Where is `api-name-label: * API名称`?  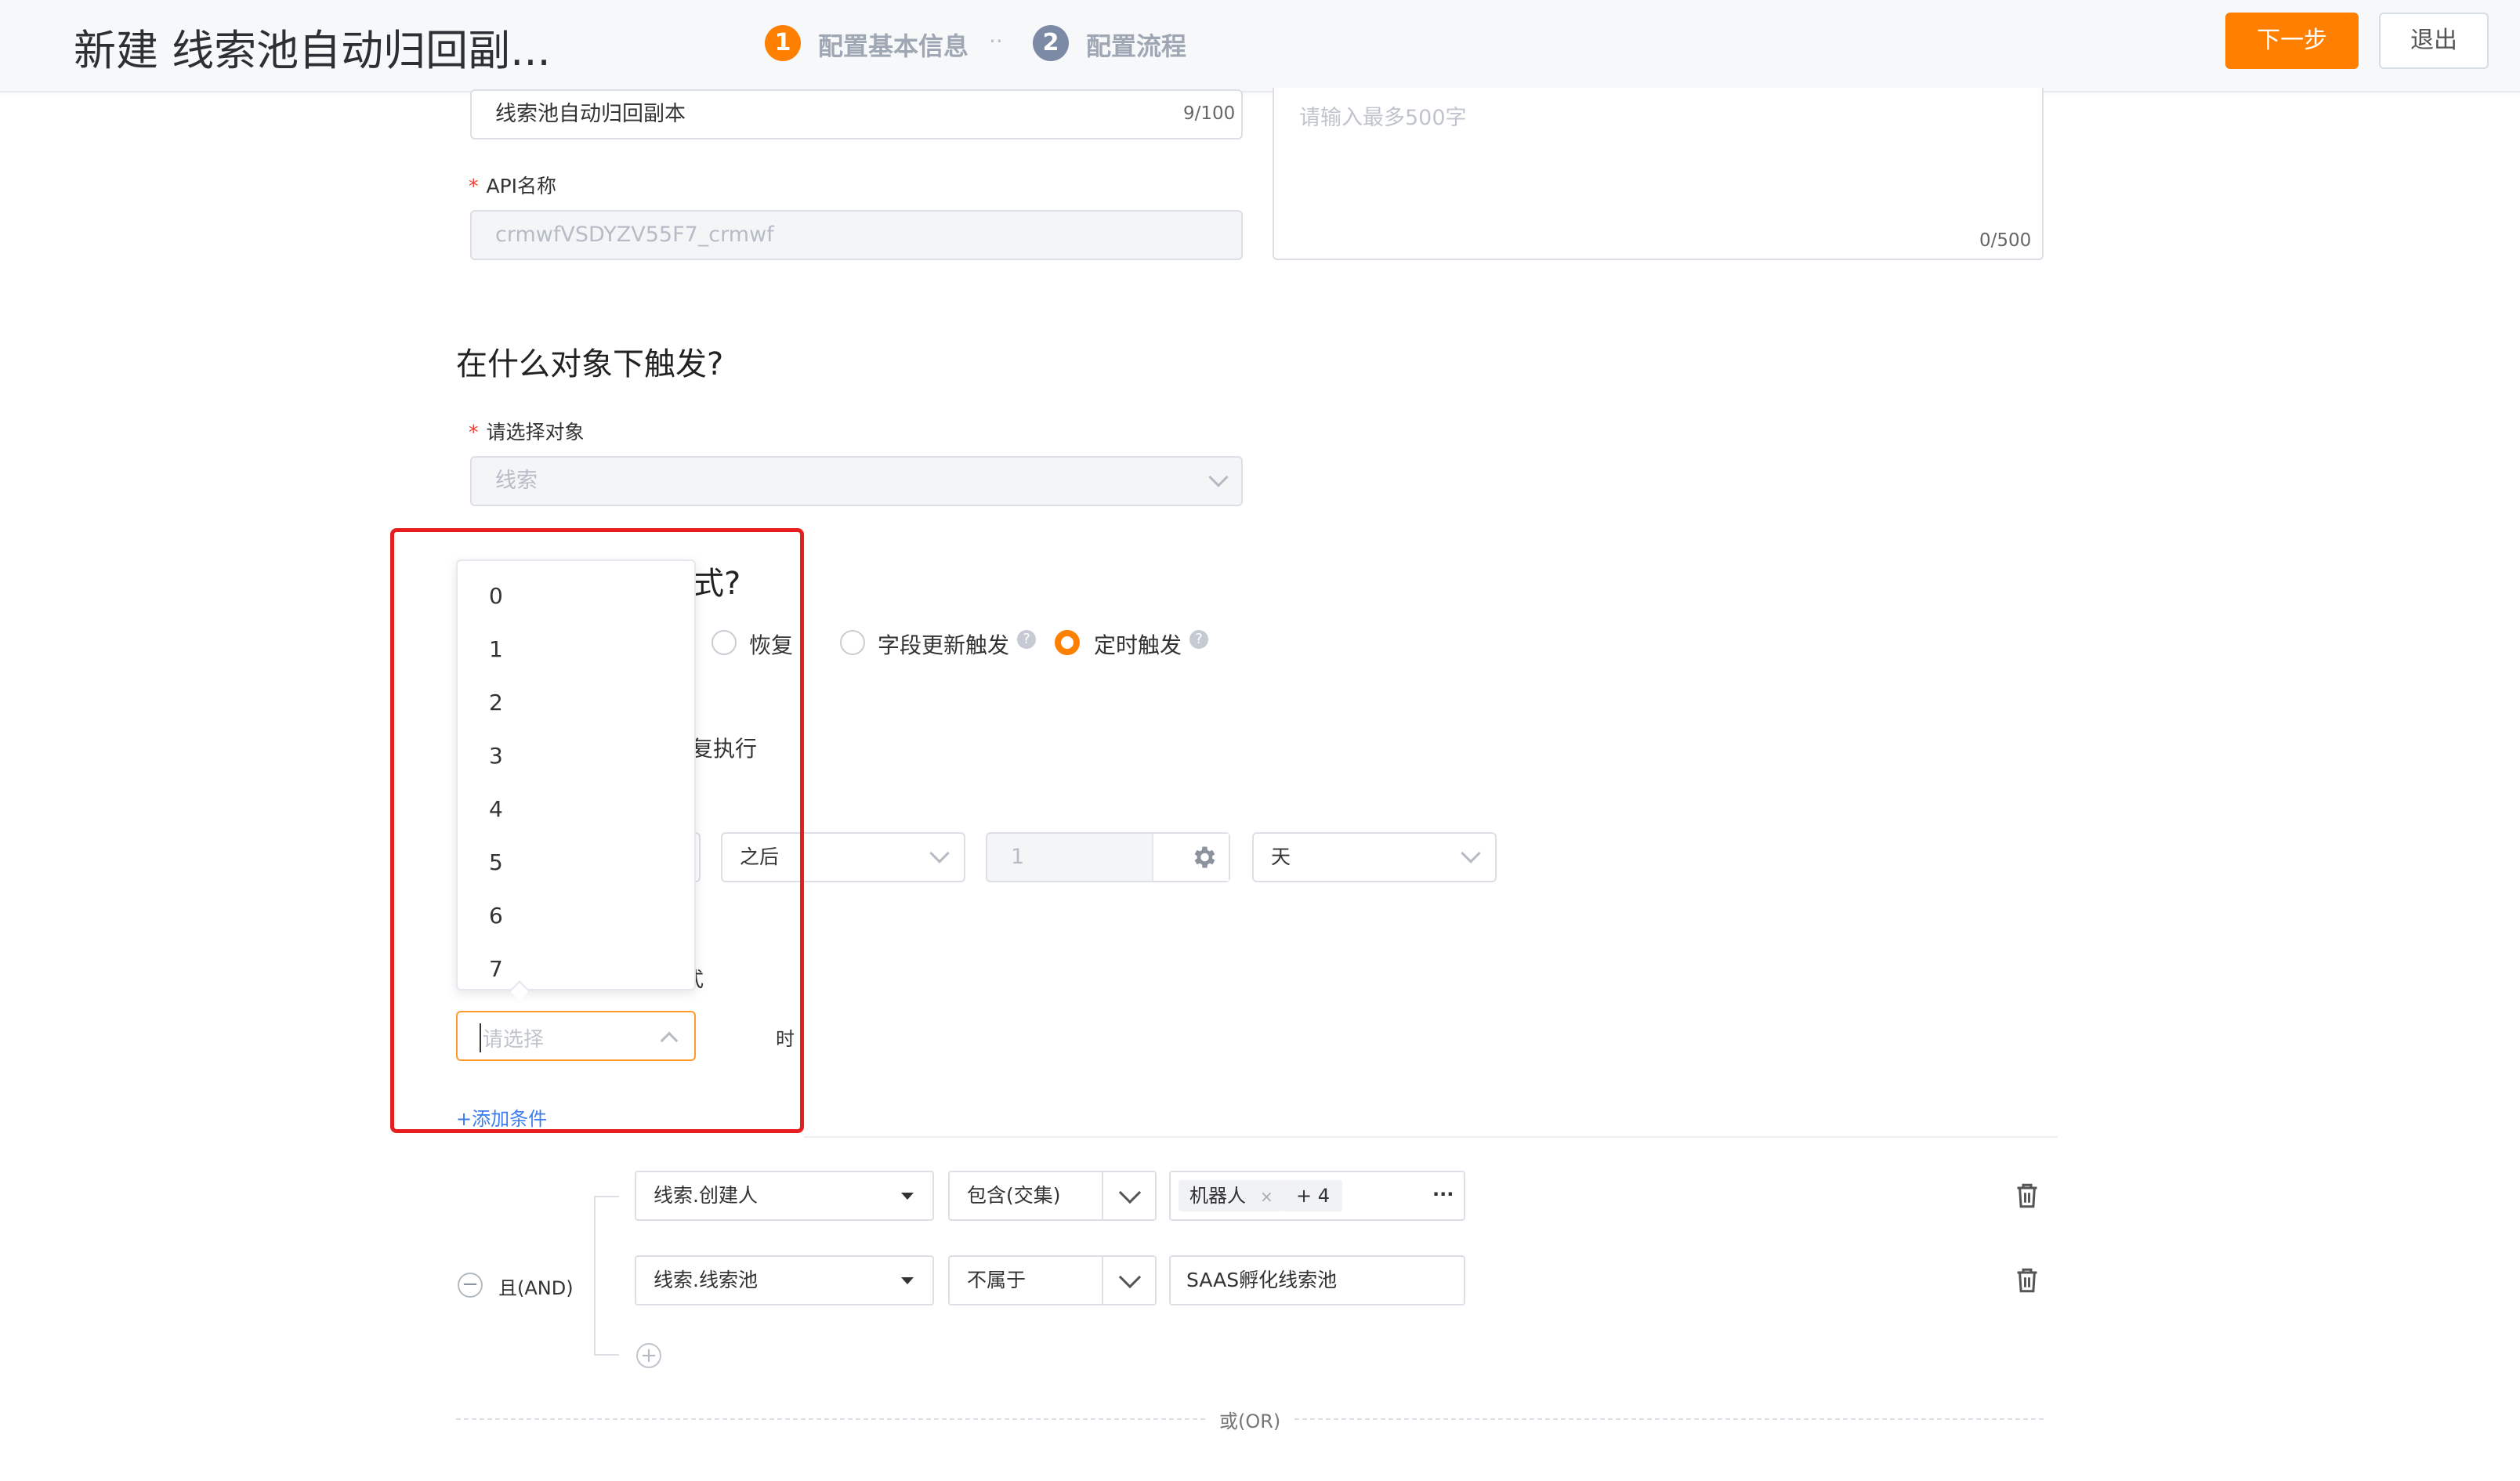 api-name-label: * API名称 is located at coordinates (513, 186).